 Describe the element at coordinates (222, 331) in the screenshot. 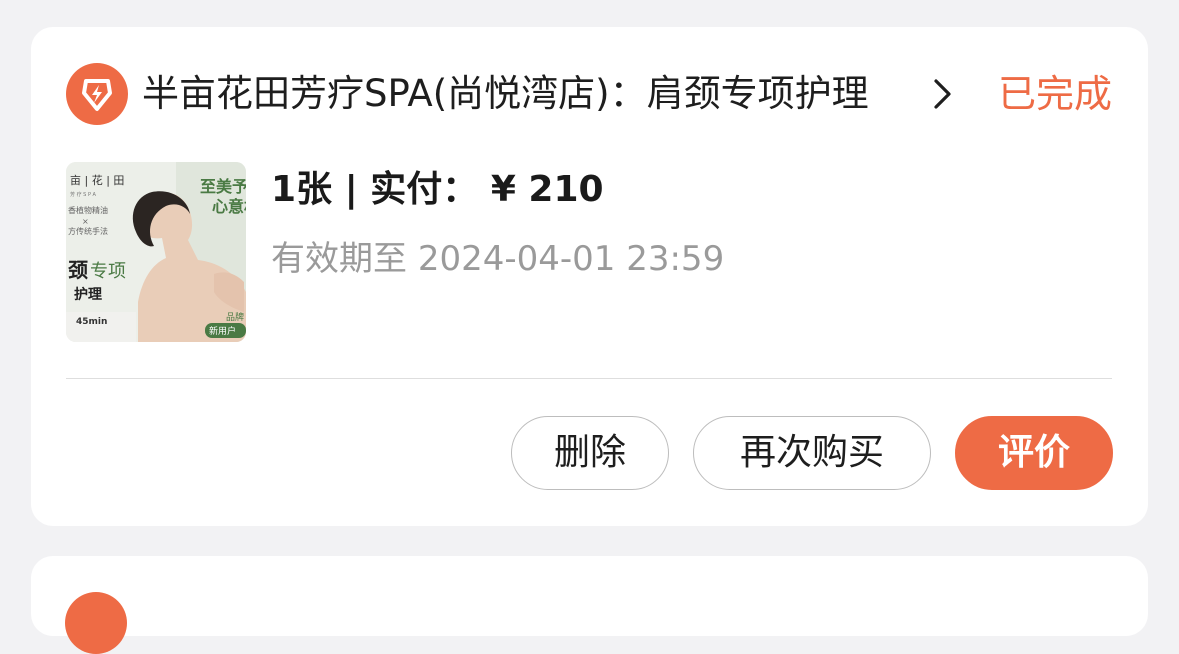

I see `thumb-new-user-tag: 新用户` at that location.